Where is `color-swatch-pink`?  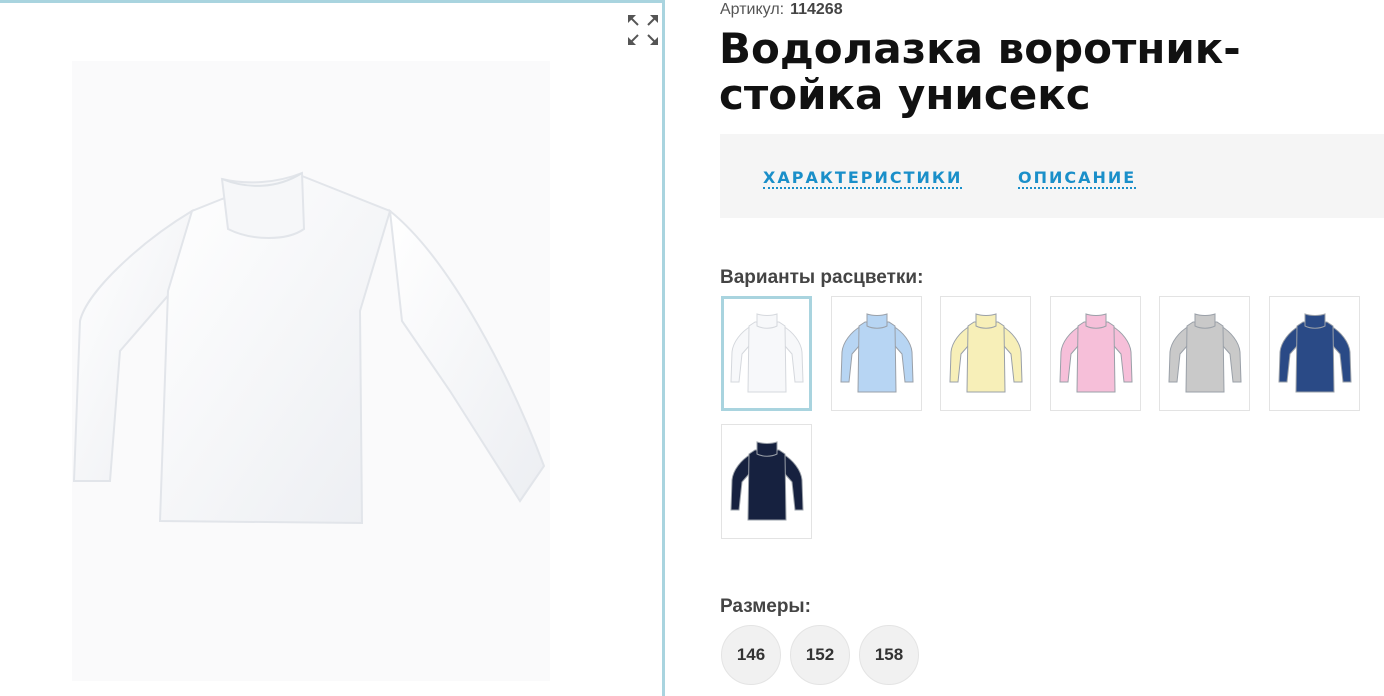 color-swatch-pink is located at coordinates (1095, 353).